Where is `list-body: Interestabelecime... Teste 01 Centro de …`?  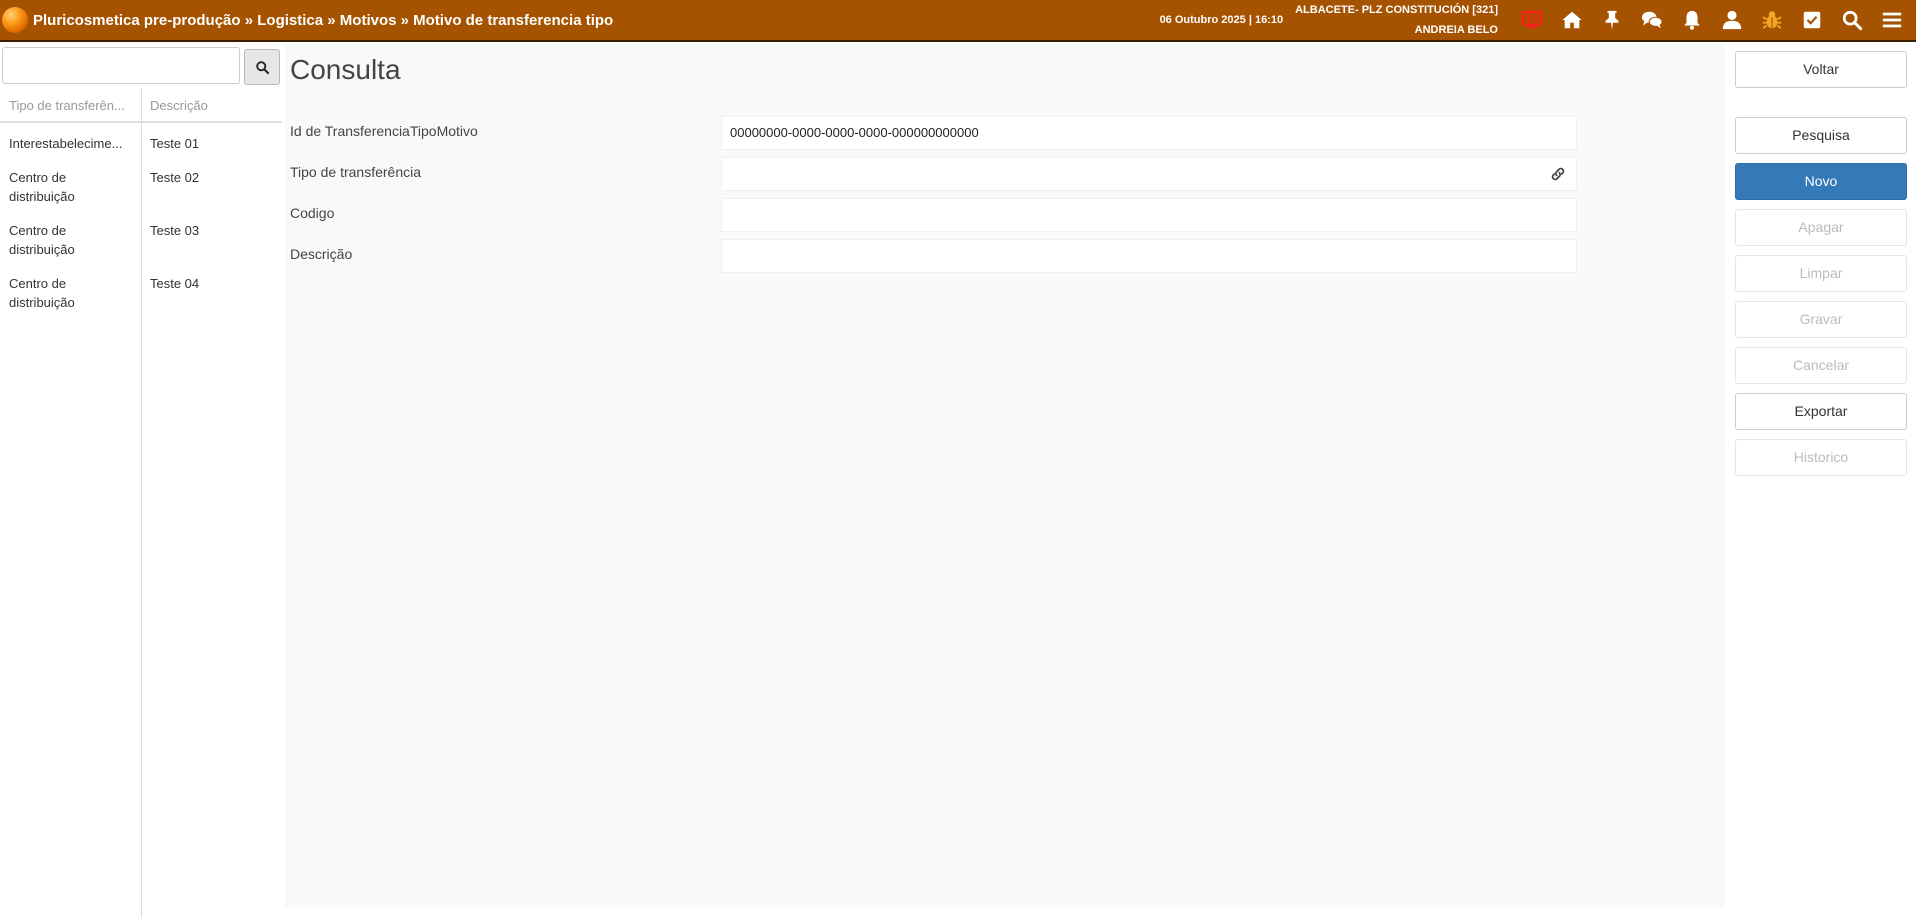 list-body: Interestabelecime... Teste 01 Centro de … is located at coordinates (141, 220).